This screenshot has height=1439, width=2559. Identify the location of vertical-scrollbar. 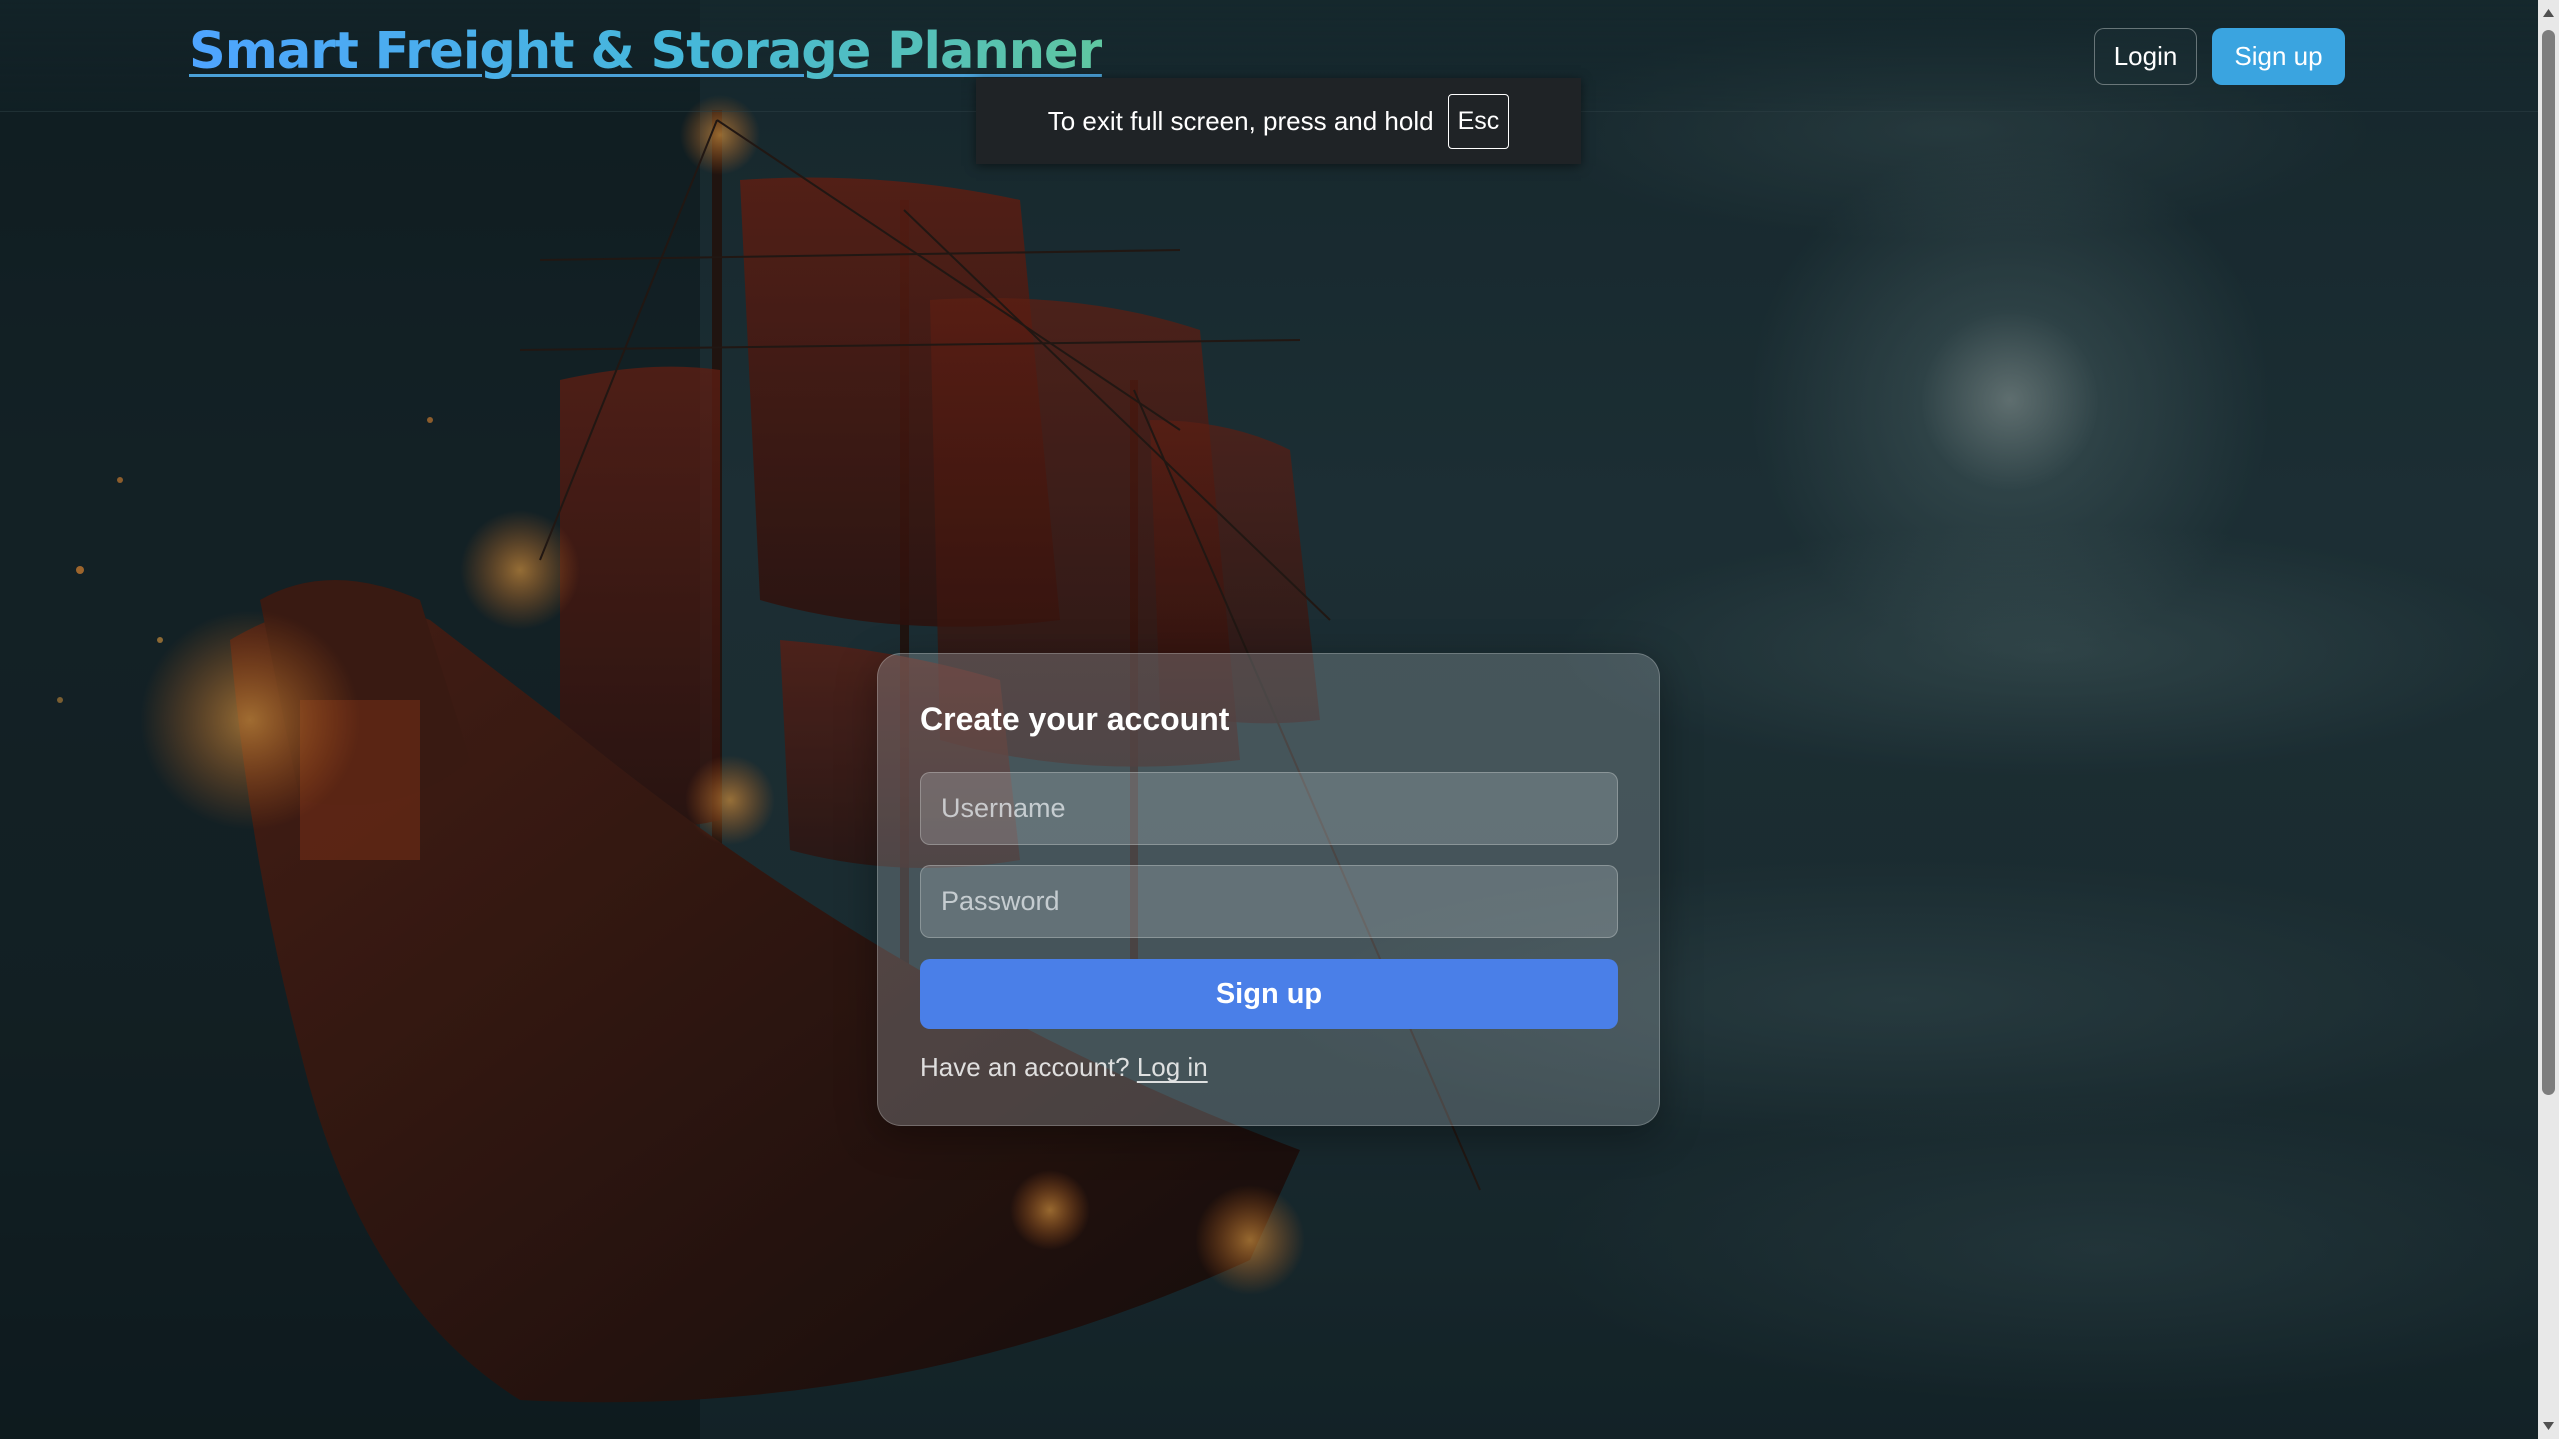
(2548, 719).